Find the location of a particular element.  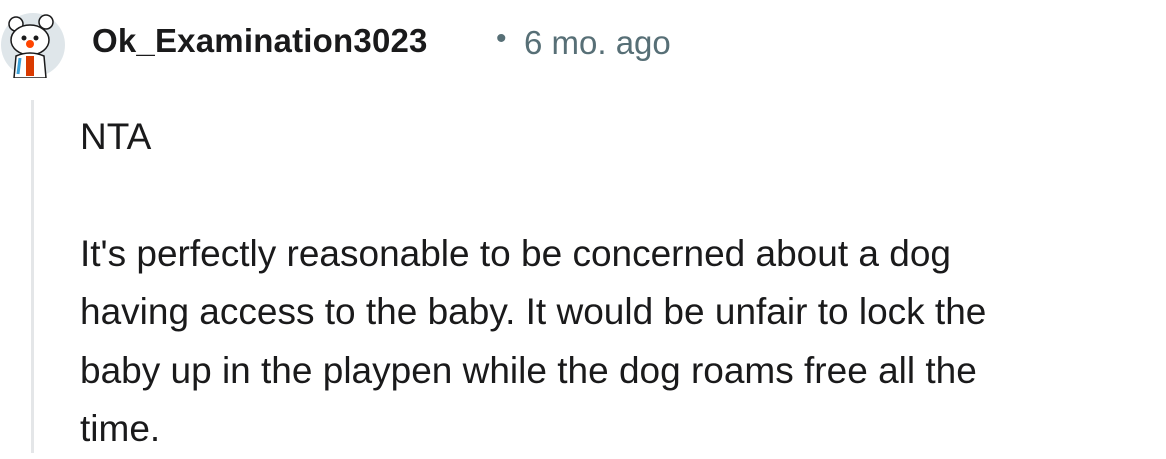

comment-paragraph: NTA is located at coordinates (620, 137).